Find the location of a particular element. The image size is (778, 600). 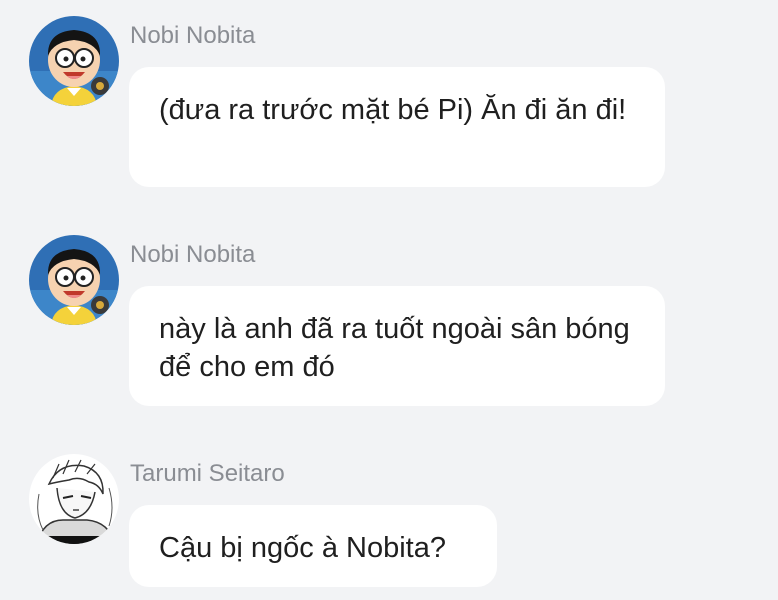

message-bubble: Cậu bị ngốc à Nobita? is located at coordinates (313, 546).